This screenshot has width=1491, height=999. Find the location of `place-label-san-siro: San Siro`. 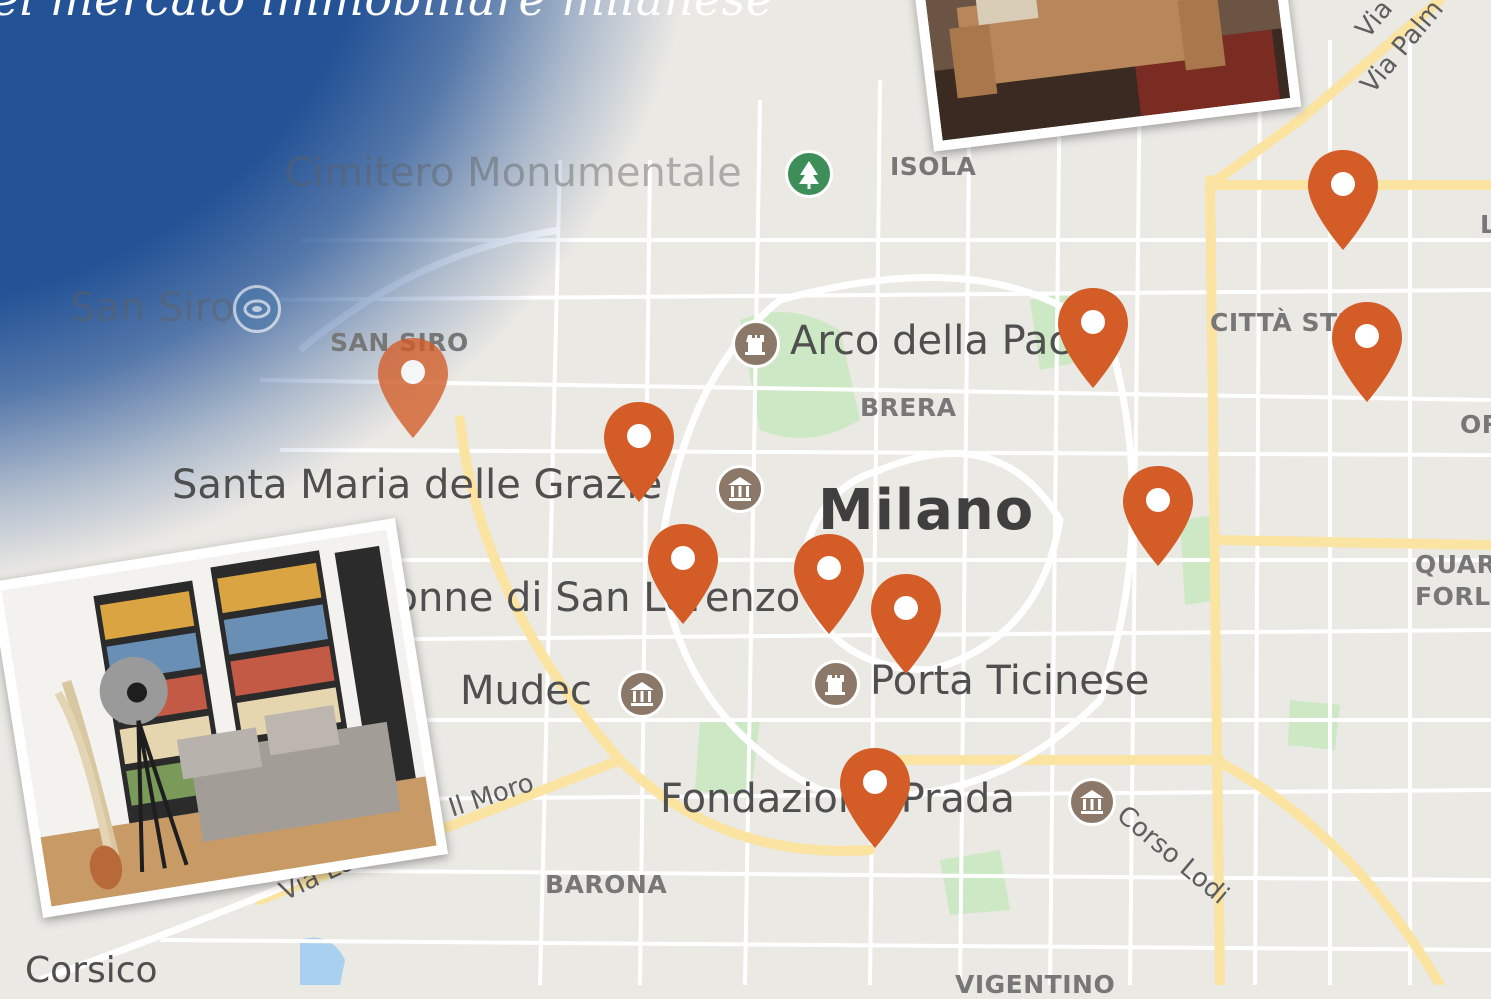

place-label-san-siro: San Siro is located at coordinates (152, 308).